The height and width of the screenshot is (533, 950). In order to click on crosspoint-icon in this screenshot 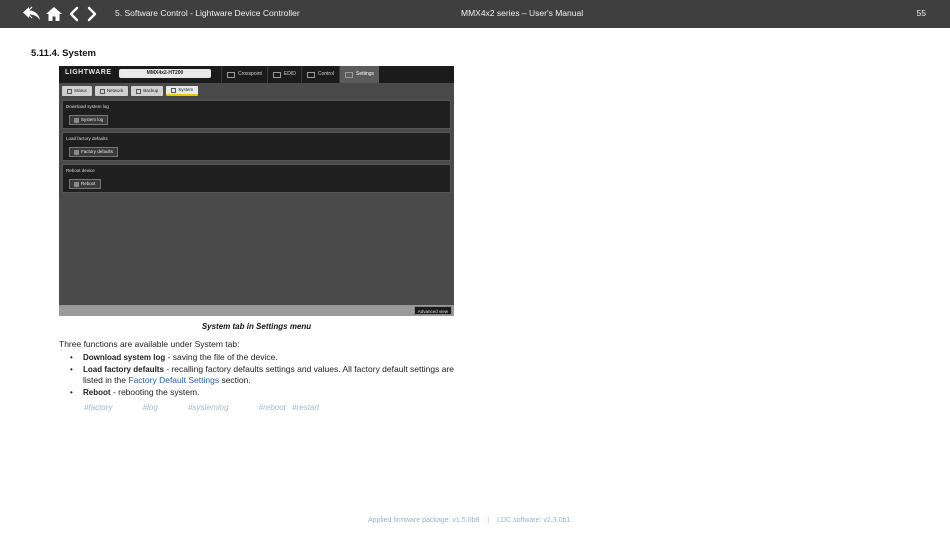, I will do `click(231, 74)`.